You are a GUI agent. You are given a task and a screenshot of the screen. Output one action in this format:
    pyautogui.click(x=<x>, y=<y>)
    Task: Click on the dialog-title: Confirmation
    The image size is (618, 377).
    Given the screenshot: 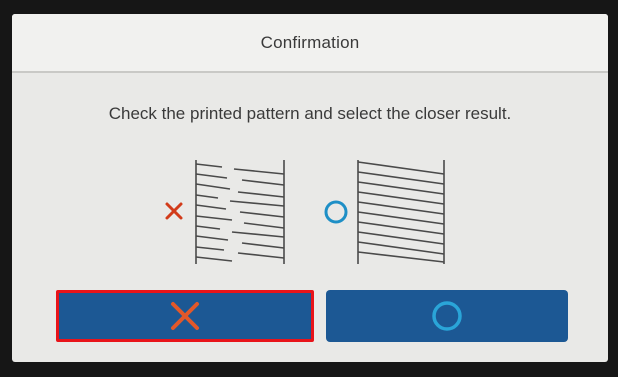 What is the action you would take?
    pyautogui.click(x=310, y=42)
    